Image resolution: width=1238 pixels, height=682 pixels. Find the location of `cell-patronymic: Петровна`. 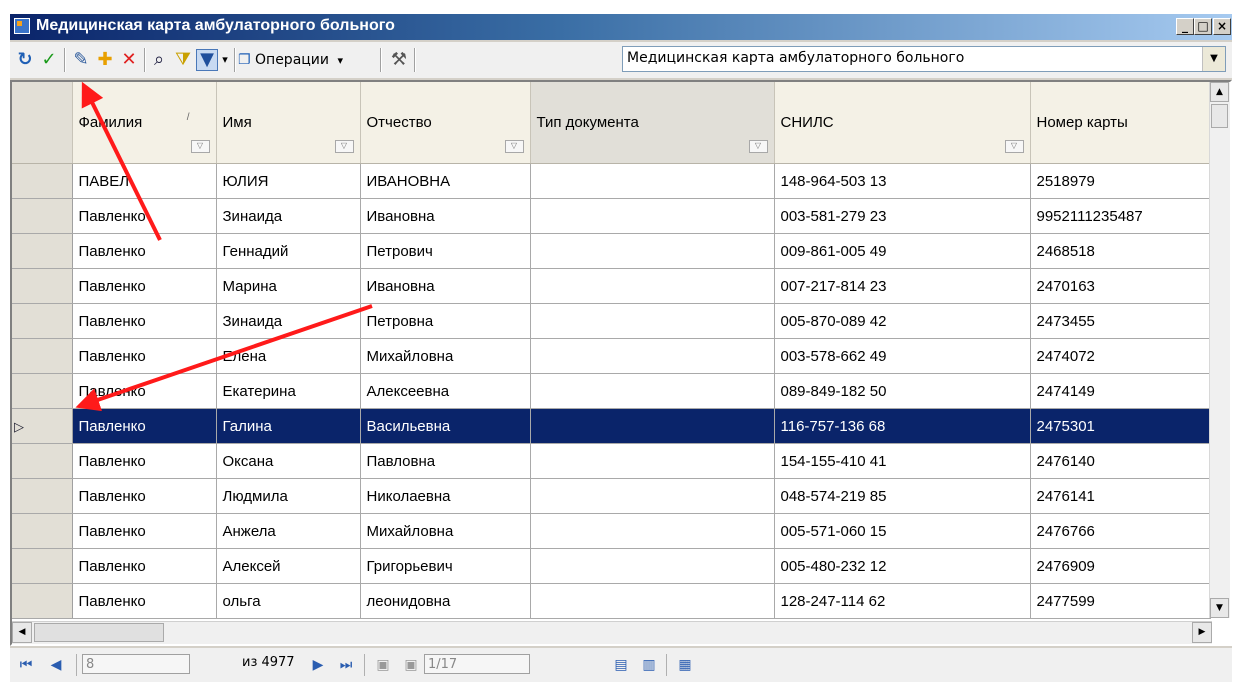

cell-patronymic: Петровна is located at coordinates (445, 321).